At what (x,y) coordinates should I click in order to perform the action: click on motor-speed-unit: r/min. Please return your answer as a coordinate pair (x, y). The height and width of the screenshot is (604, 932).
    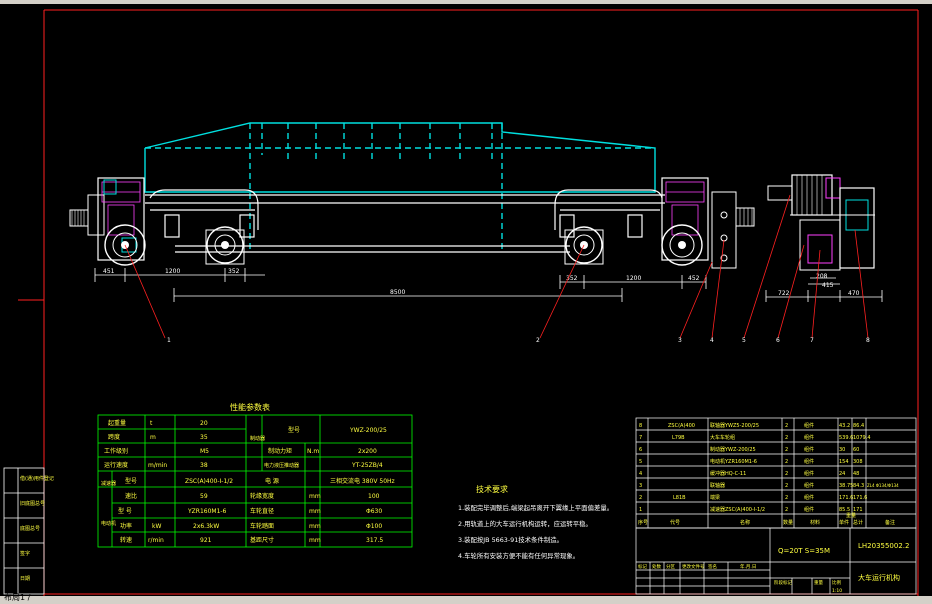
    Looking at the image, I should click on (156, 540).